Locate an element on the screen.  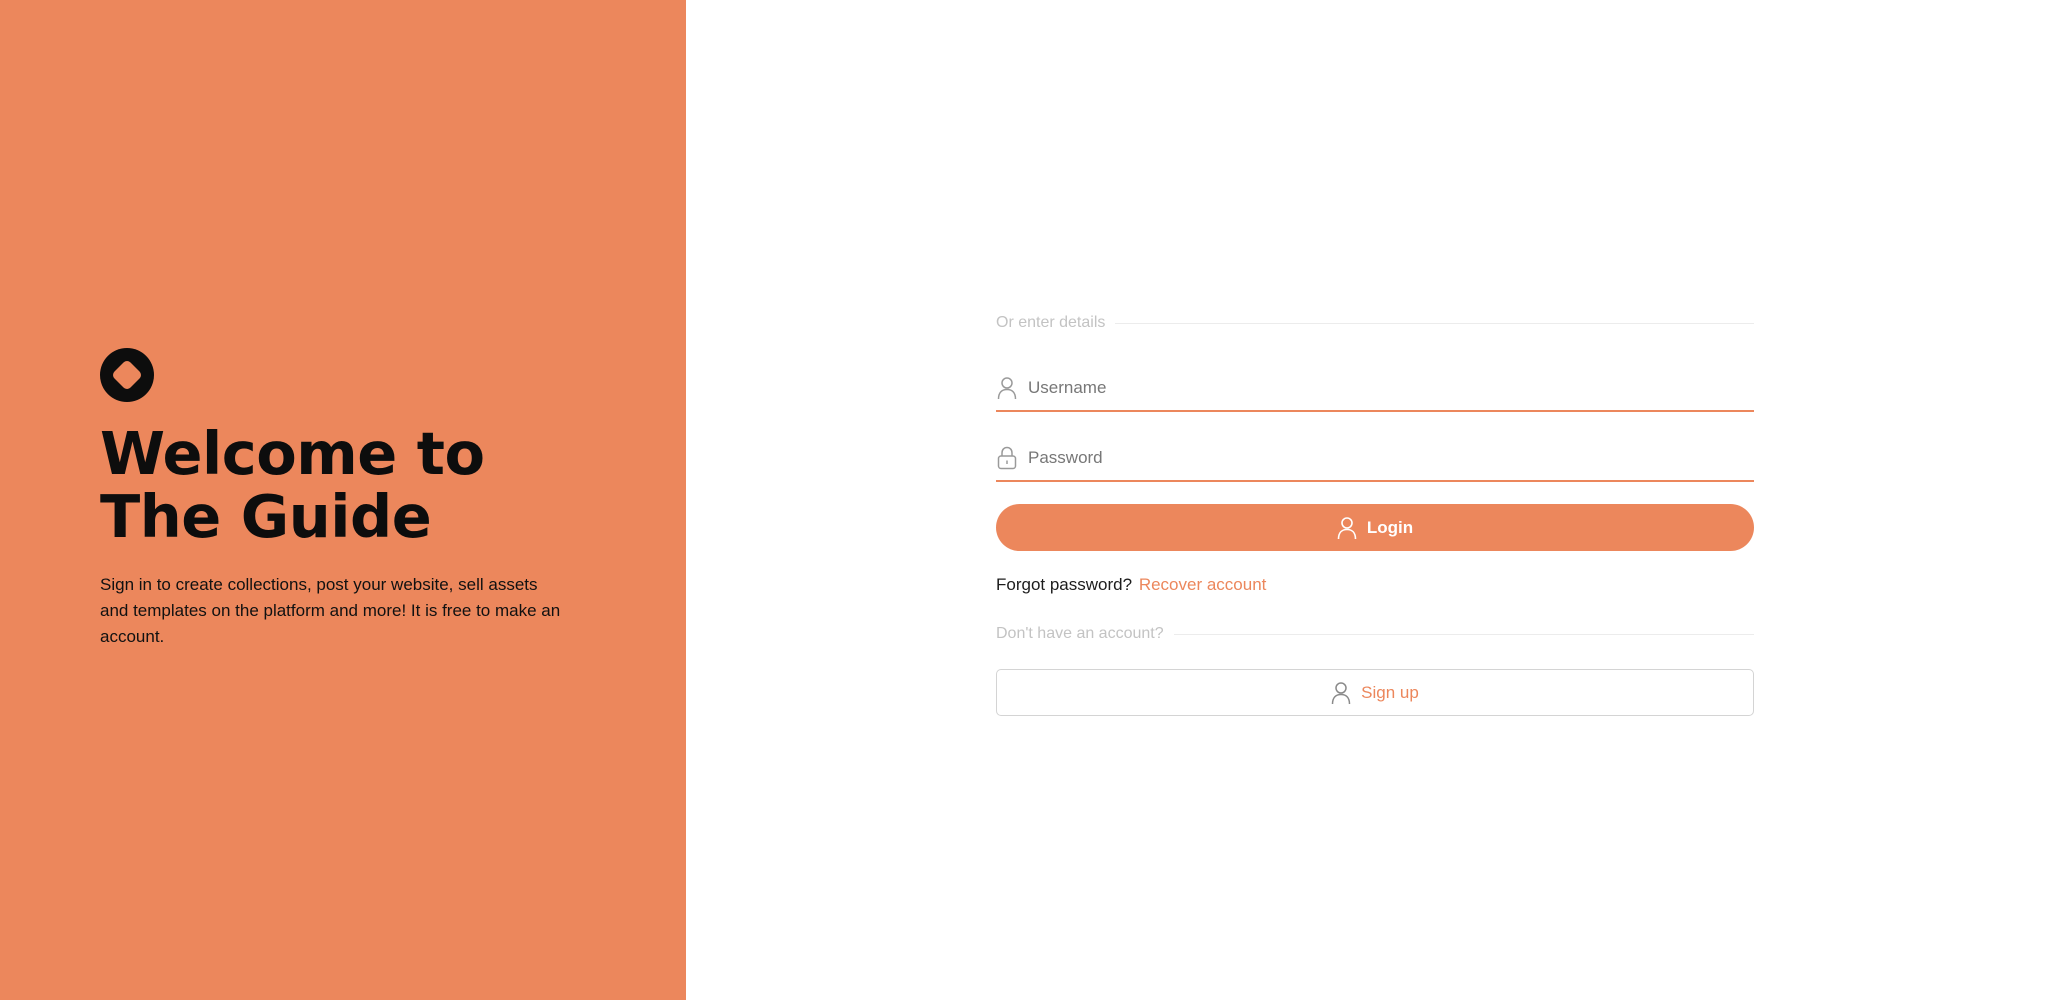
username-input is located at coordinates (1391, 388).